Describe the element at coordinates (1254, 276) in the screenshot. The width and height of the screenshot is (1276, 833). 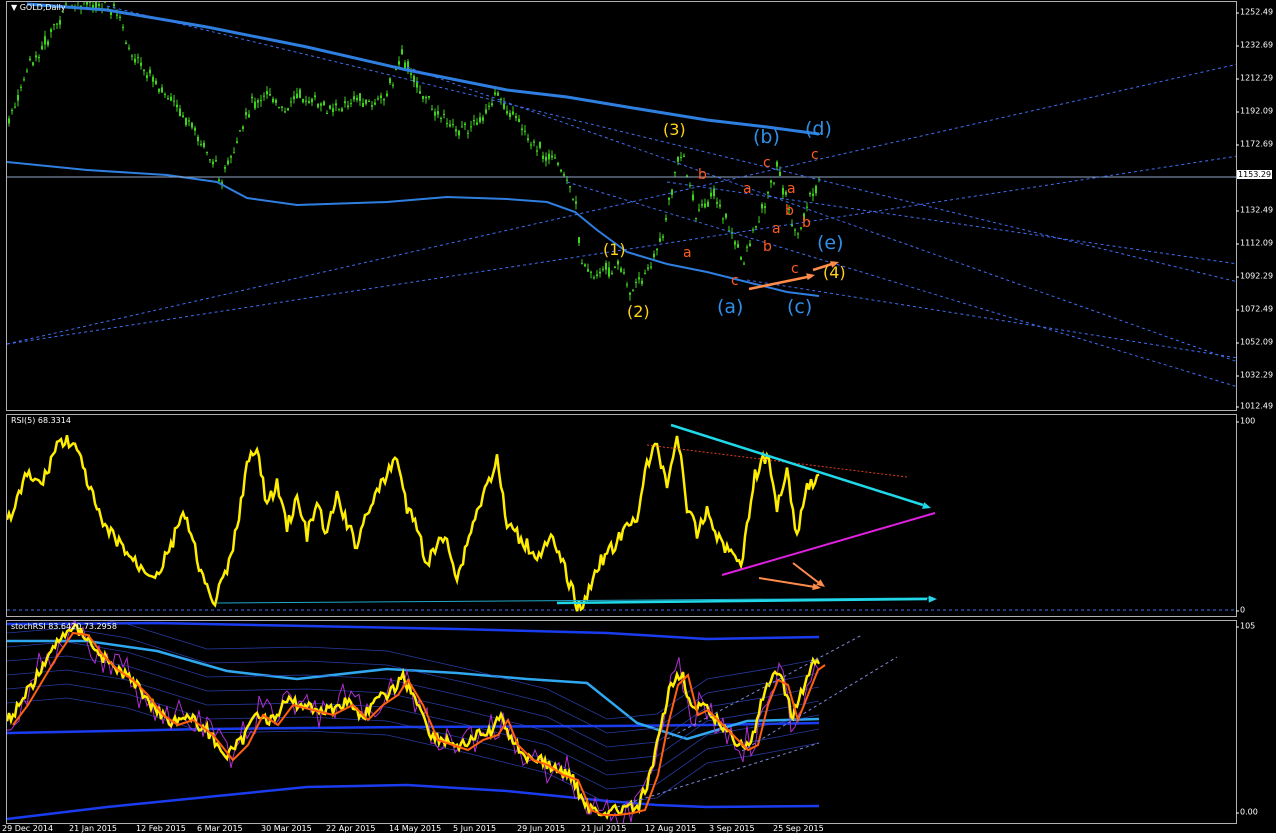
I see `price-tick: 1092.29` at that location.